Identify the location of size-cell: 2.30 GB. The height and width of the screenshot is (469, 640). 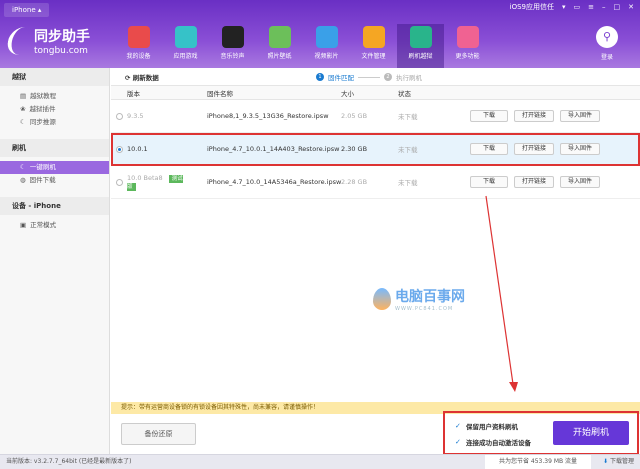
(354, 149).